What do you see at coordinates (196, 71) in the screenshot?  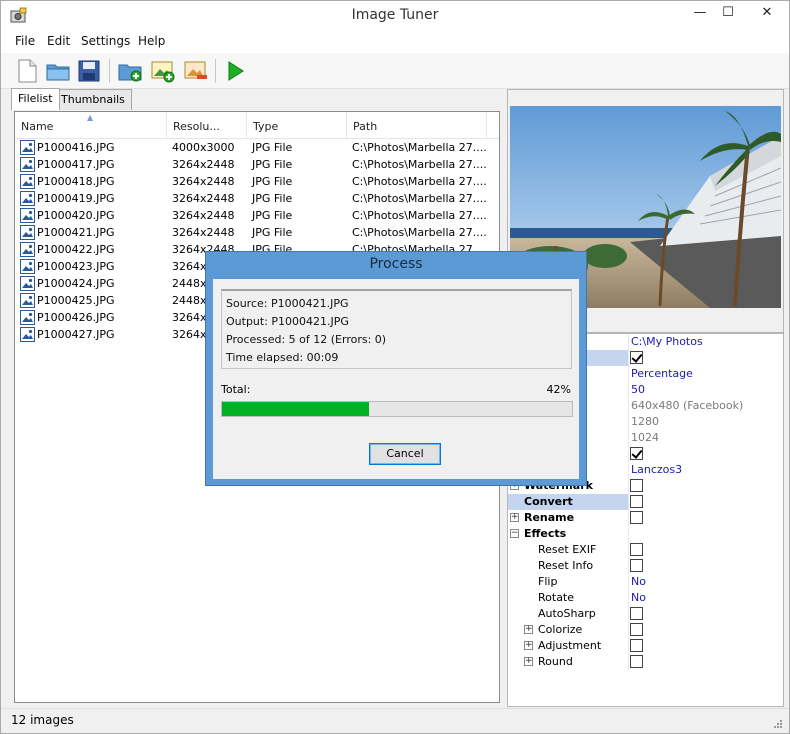 I see `remove-image-icon` at bounding box center [196, 71].